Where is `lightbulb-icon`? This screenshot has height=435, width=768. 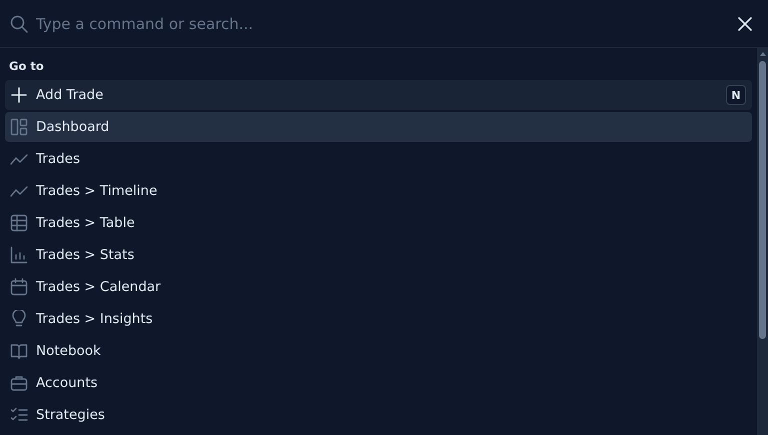 lightbulb-icon is located at coordinates (19, 319).